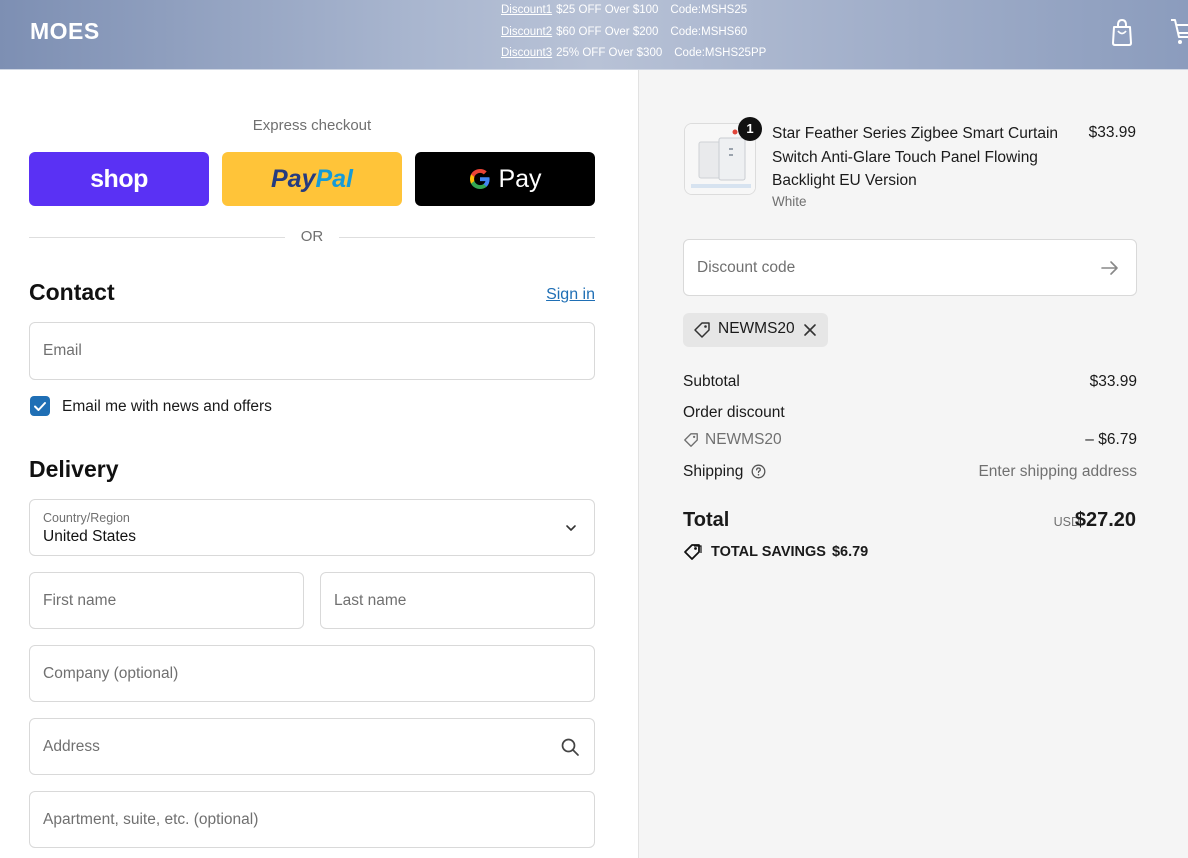  Describe the element at coordinates (480, 179) in the screenshot. I see `google-g-icon` at that location.